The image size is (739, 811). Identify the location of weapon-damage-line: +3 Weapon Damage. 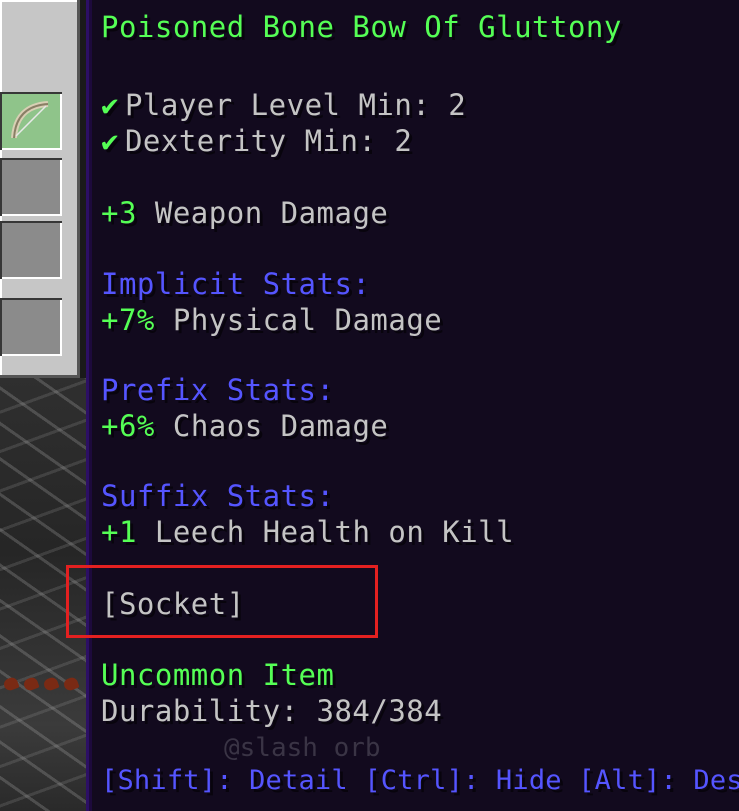
(245, 213).